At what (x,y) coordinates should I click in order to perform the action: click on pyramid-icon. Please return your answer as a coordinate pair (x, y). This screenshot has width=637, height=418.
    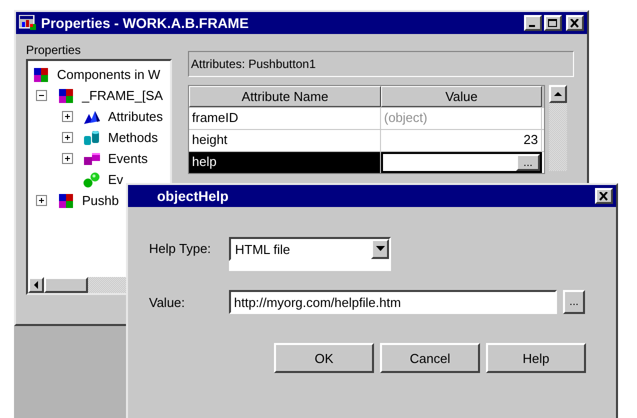
    Looking at the image, I should click on (92, 116).